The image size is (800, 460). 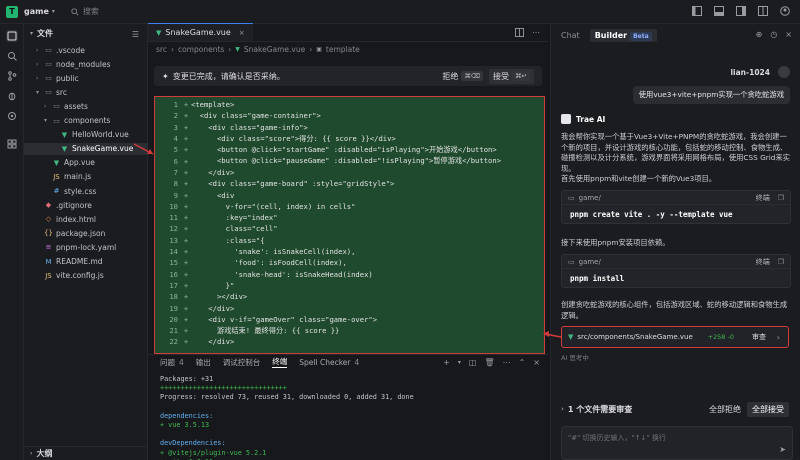 I want to click on panel-tab: 输出, so click(x=203, y=362).